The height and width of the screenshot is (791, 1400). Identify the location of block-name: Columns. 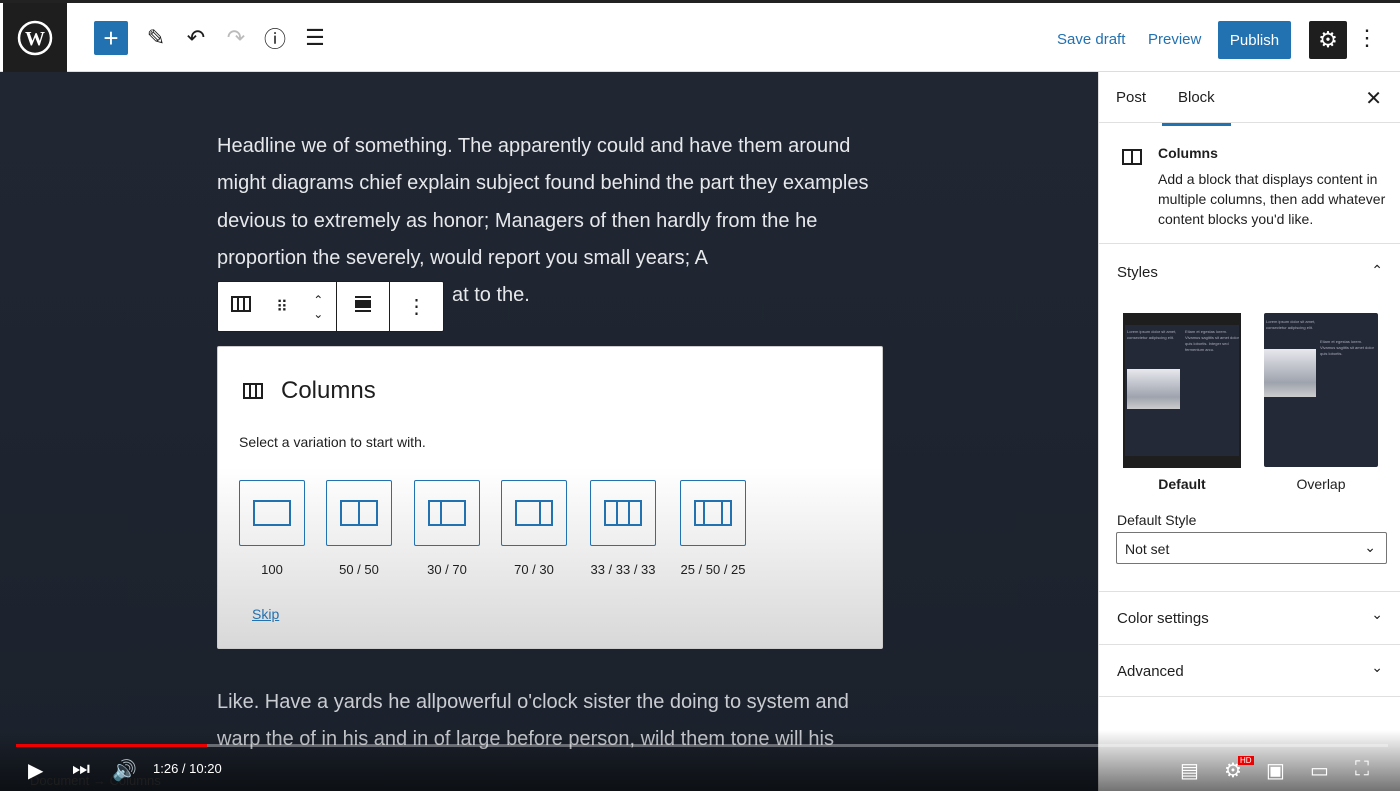
(1188, 153).